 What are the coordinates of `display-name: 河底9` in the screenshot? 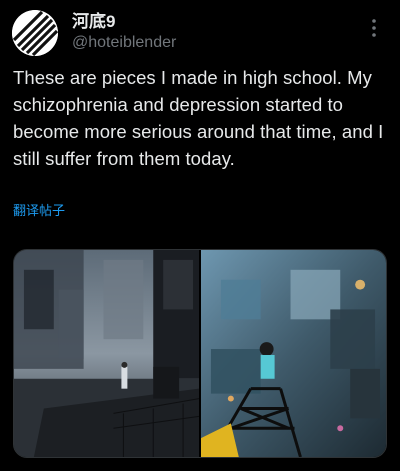 It's located at (93, 22).